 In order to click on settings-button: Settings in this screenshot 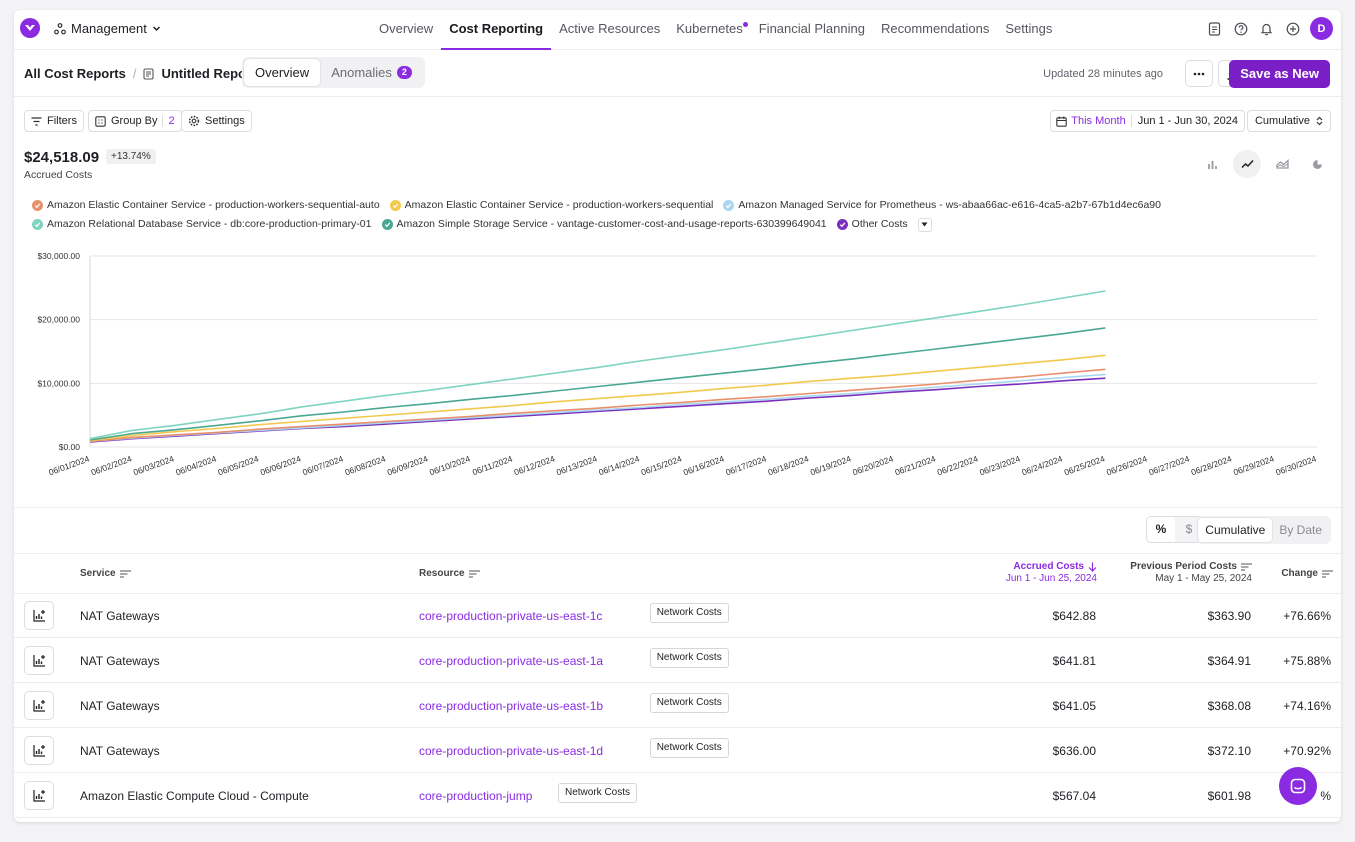, I will do `click(216, 121)`.